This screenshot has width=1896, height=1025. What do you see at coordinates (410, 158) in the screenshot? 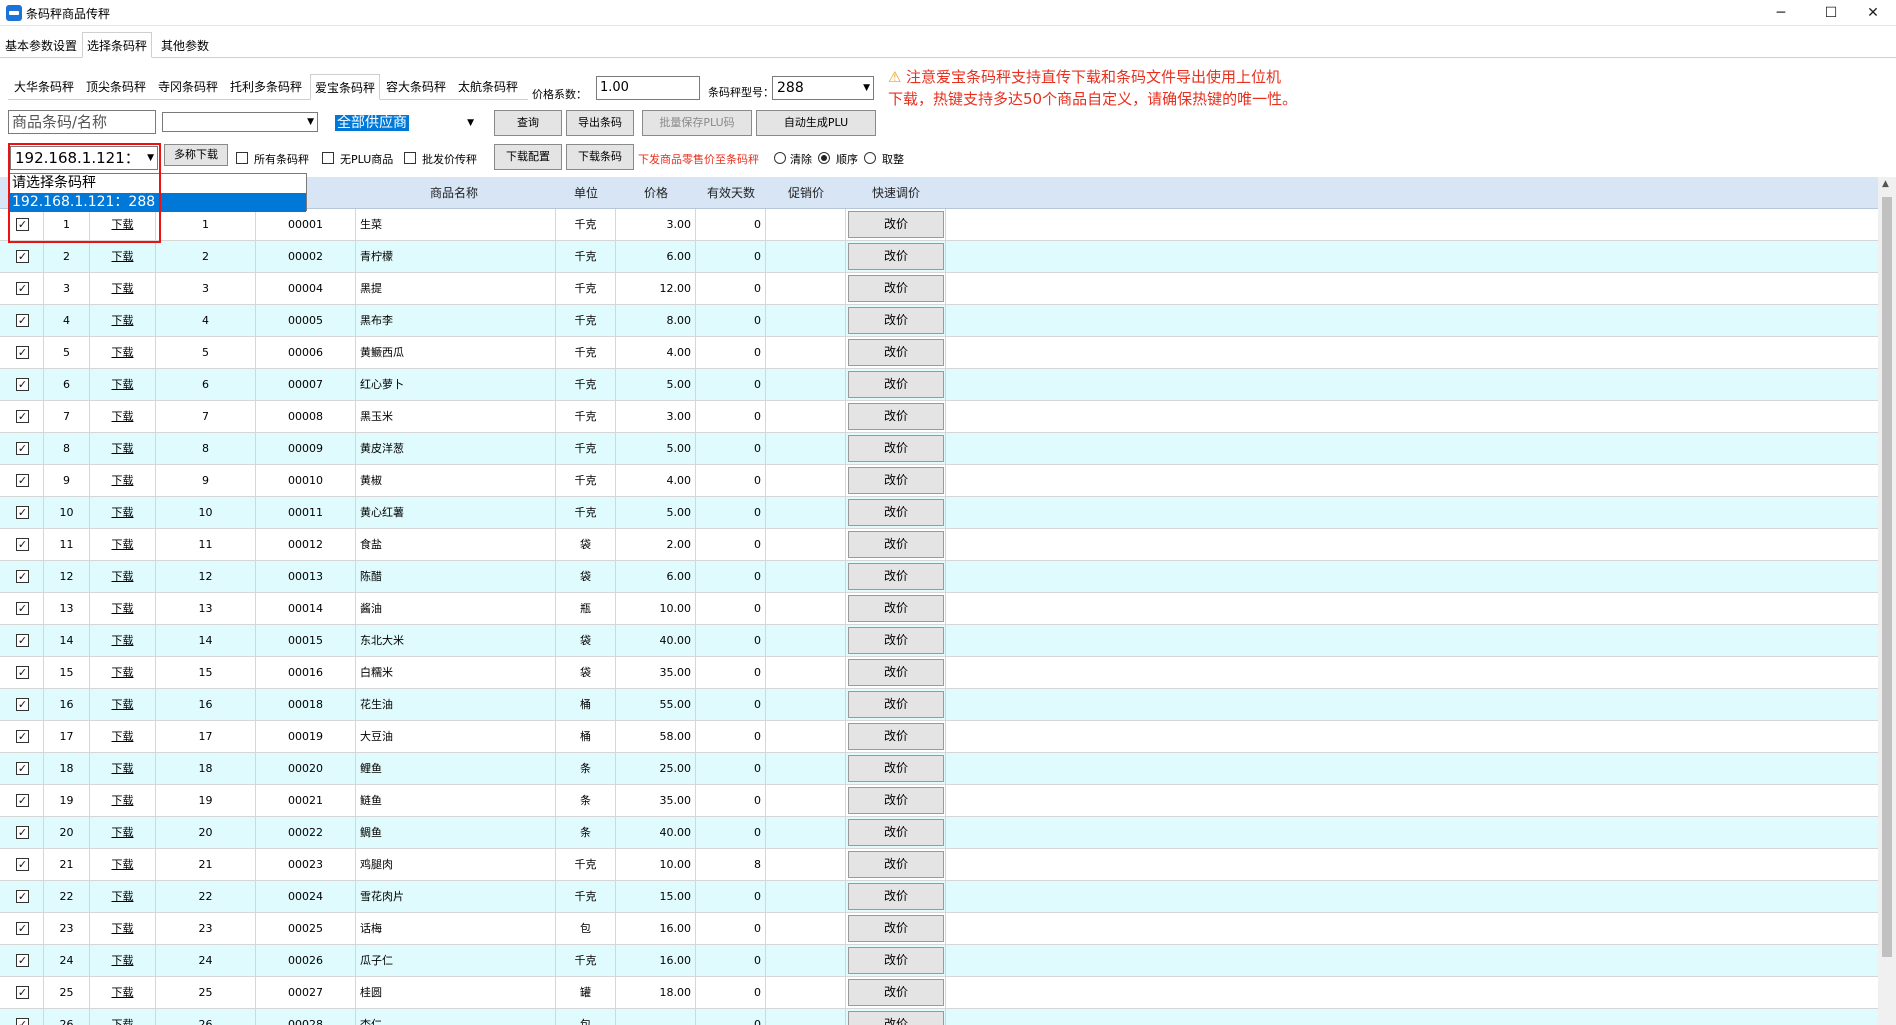
I see `wholesale-price-checkbox` at bounding box center [410, 158].